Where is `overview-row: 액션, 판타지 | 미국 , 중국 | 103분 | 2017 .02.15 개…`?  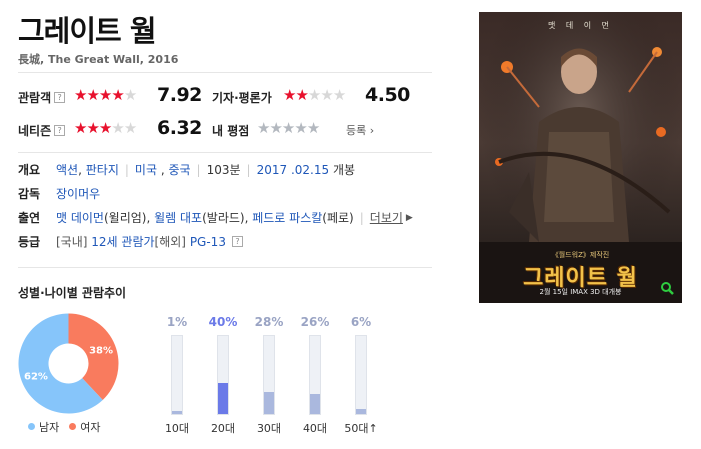 overview-row: 액션, 판타지 | 미국 , 중국 | 103분 | 2017 .02.15 개… is located at coordinates (206, 169).